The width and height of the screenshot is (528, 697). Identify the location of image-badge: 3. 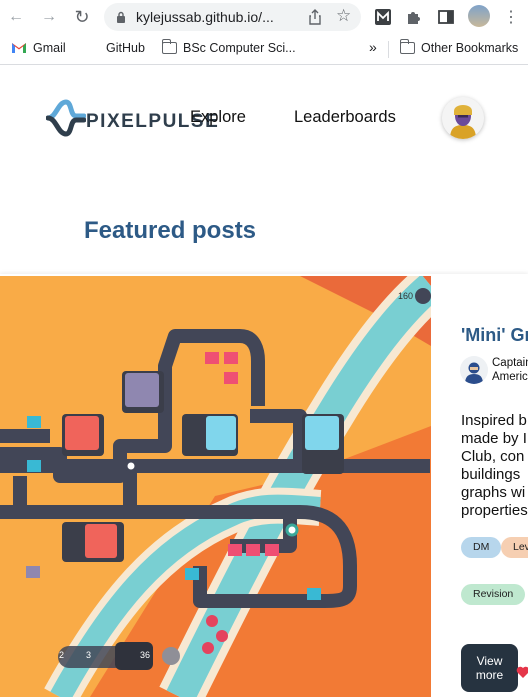
(89, 655).